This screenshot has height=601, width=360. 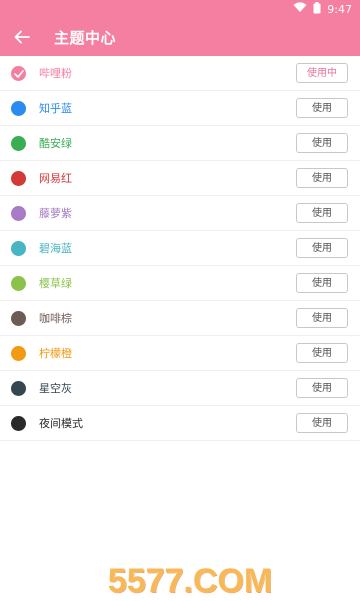 I want to click on theme-row: 酷安绿 使用, so click(x=180, y=143).